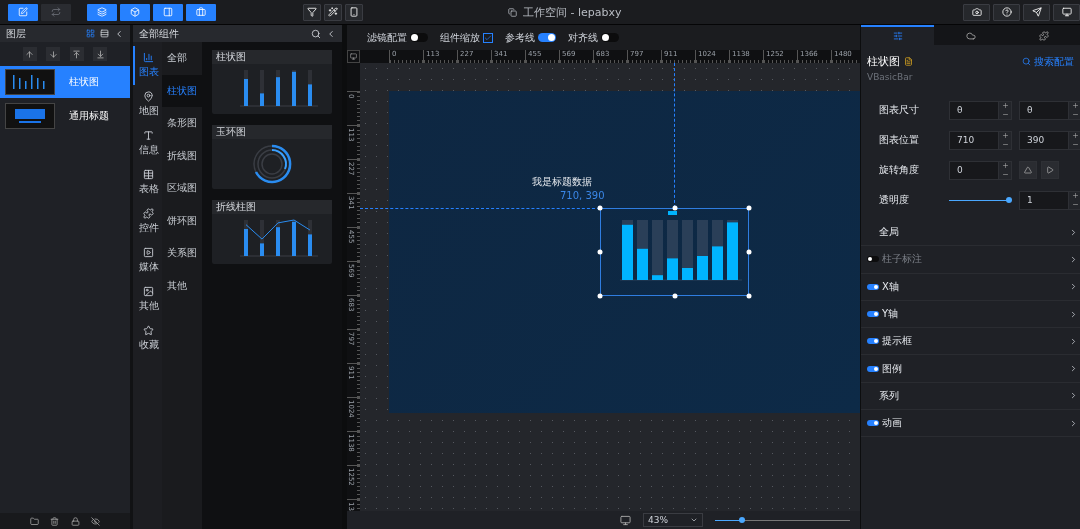  Describe the element at coordinates (53, 54) in the screenshot. I see `move-down-button` at that location.